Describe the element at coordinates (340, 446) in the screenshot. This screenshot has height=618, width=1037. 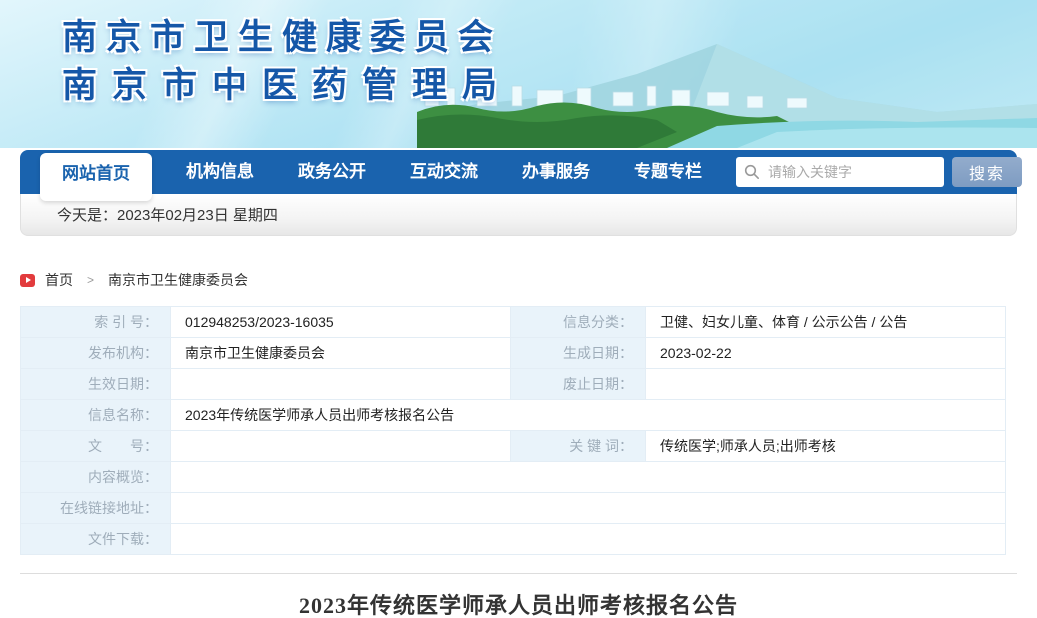
I see `field-value-document-number` at that location.